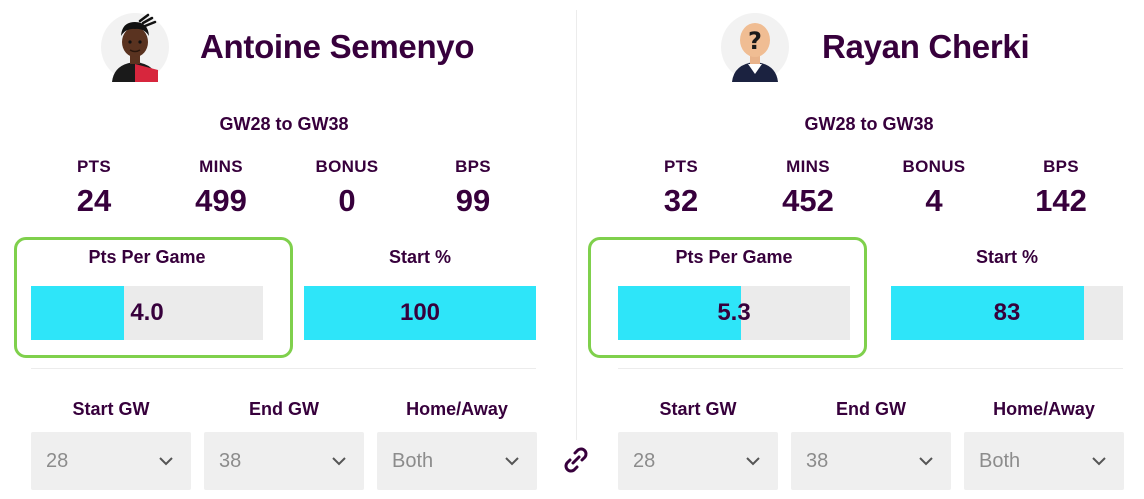 This screenshot has width=1144, height=499. Describe the element at coordinates (681, 200) in the screenshot. I see `stat-value: 32` at that location.